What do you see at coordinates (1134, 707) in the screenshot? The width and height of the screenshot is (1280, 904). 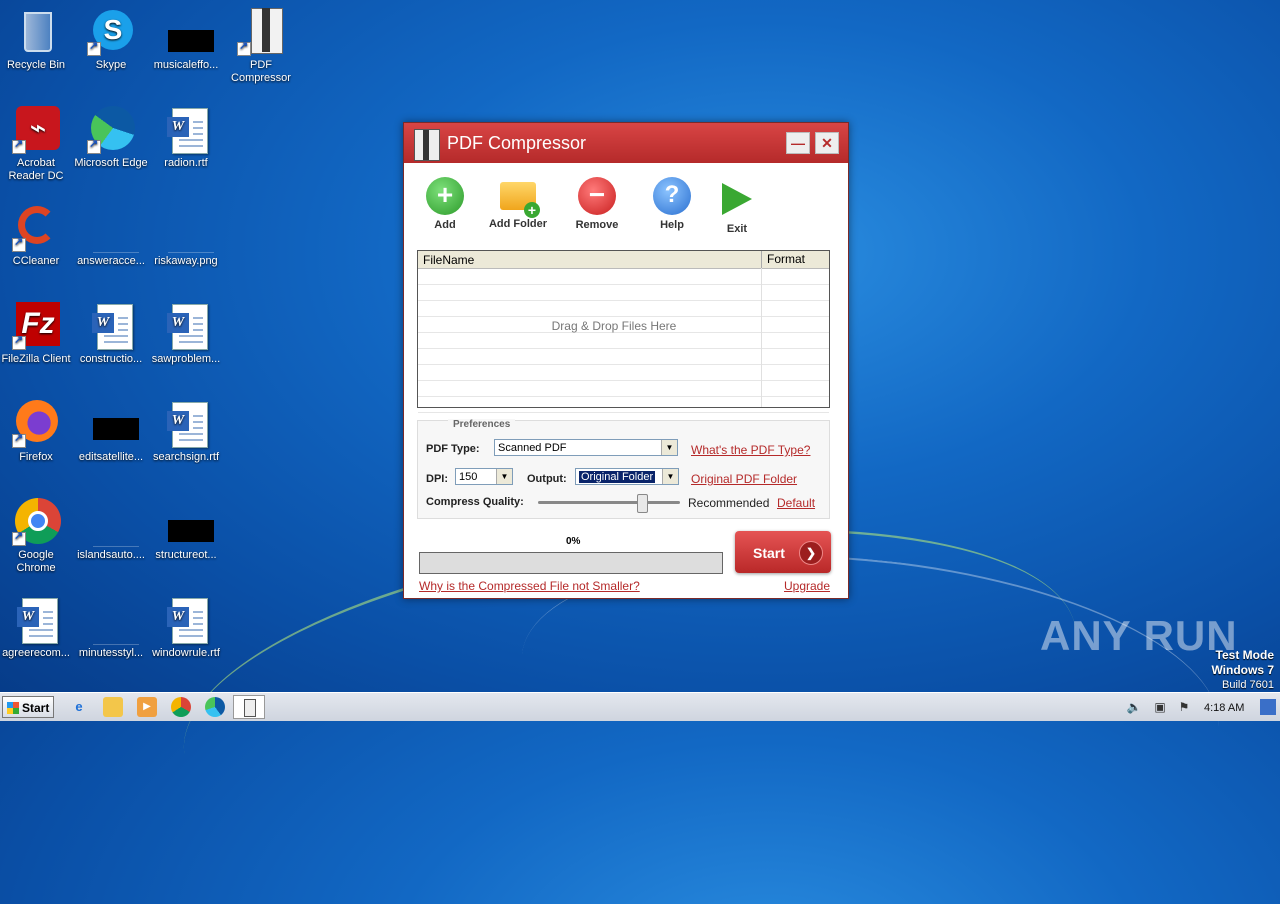 I see `speaker-icon: 🔈` at bounding box center [1134, 707].